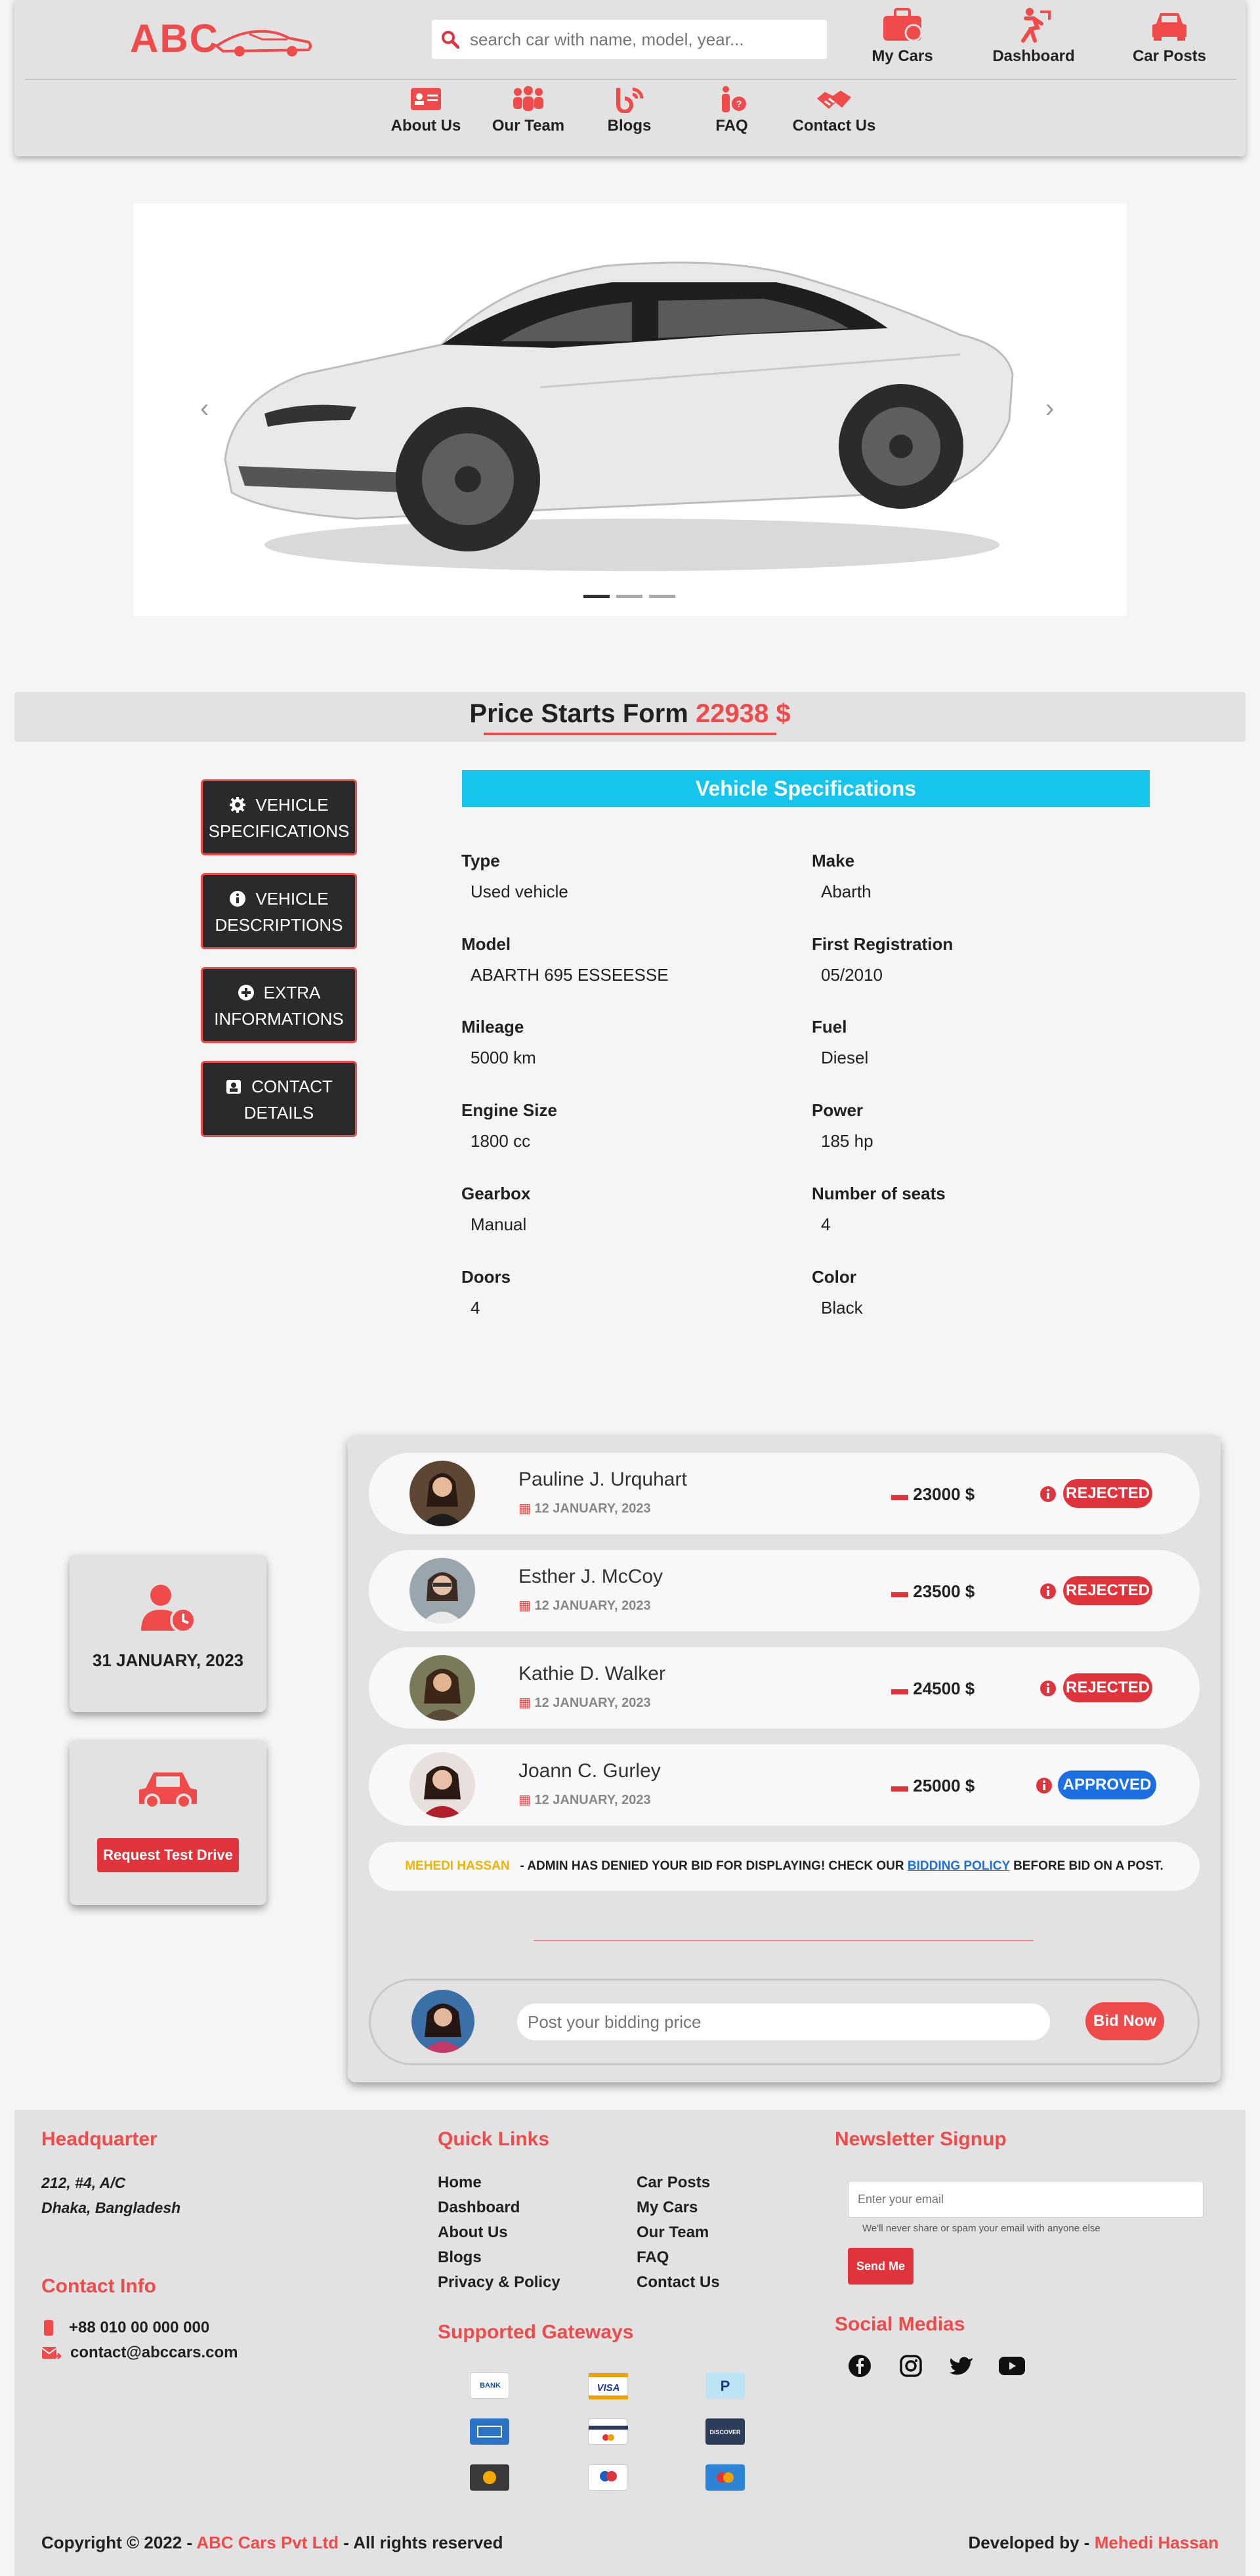 This screenshot has width=1260, height=2576. I want to click on search-icon, so click(450, 40).